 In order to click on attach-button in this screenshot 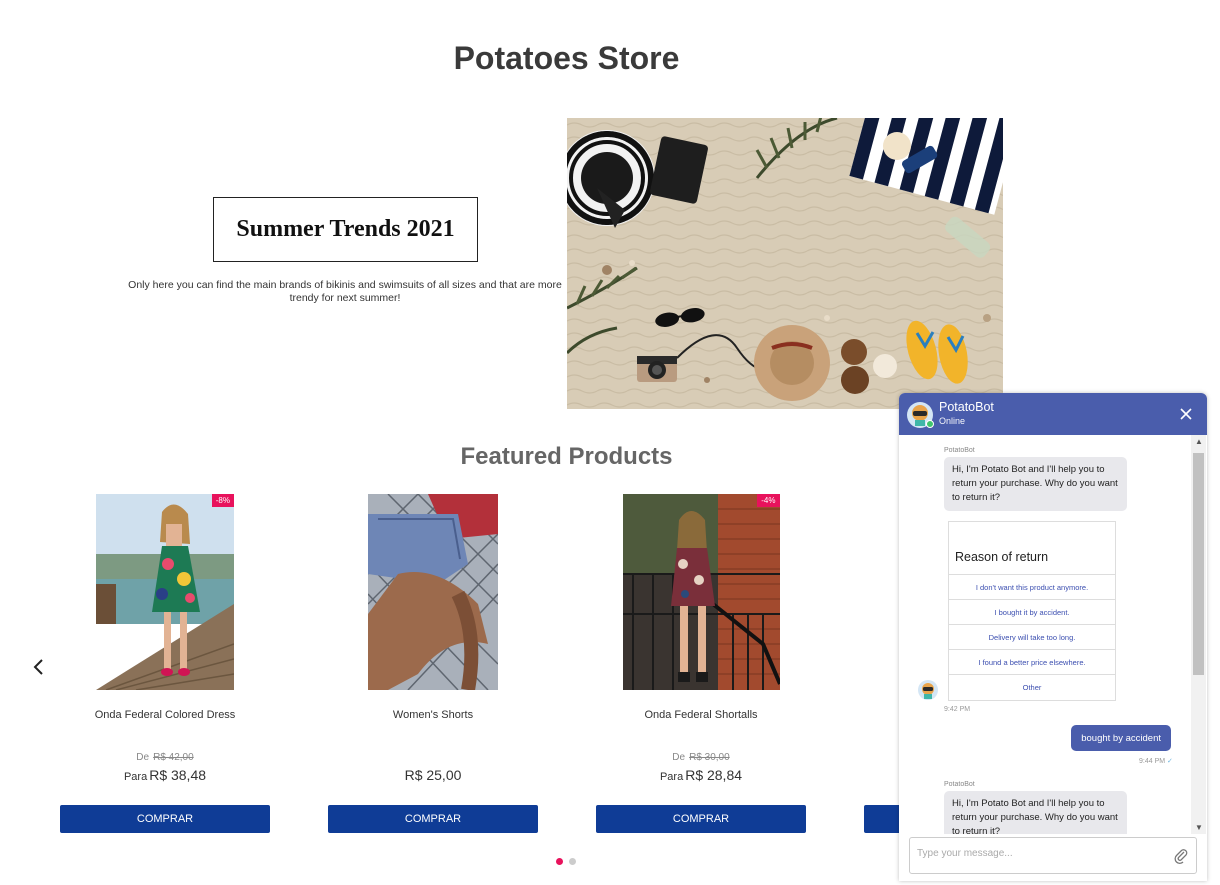, I will do `click(1181, 856)`.